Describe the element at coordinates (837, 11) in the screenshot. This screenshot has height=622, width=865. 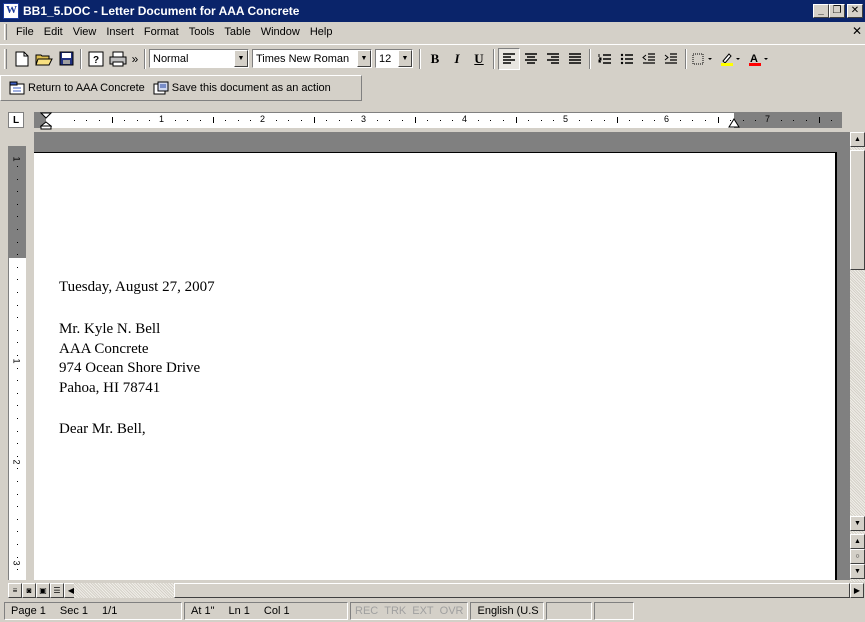
I see `restore-button: ❐` at that location.